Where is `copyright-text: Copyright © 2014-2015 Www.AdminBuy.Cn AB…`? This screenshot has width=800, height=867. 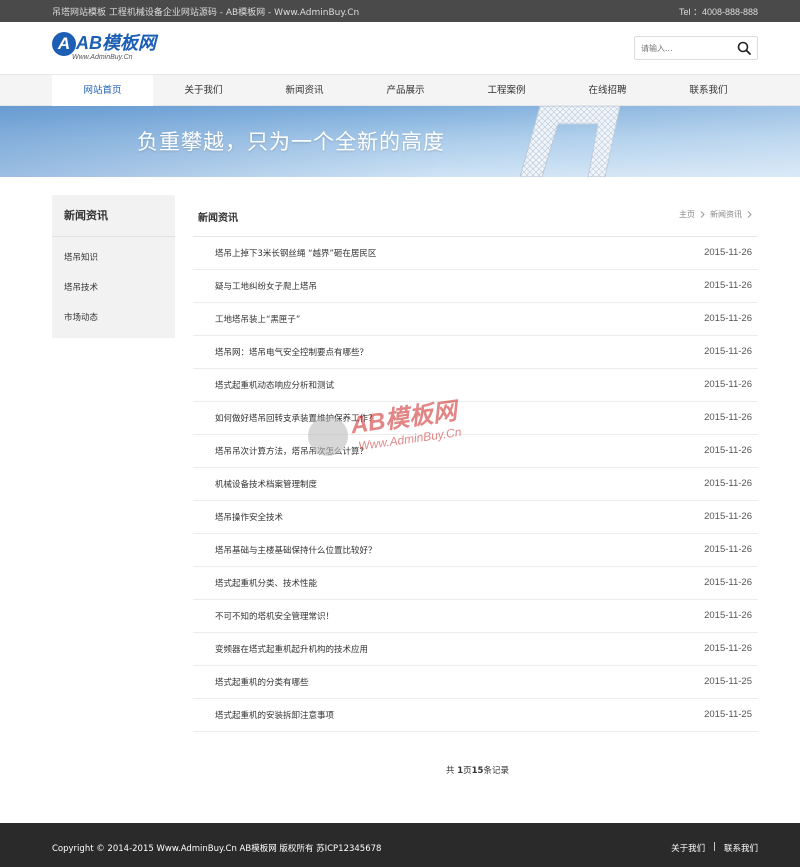 copyright-text: Copyright © 2014-2015 Www.AdminBuy.Cn AB… is located at coordinates (217, 849).